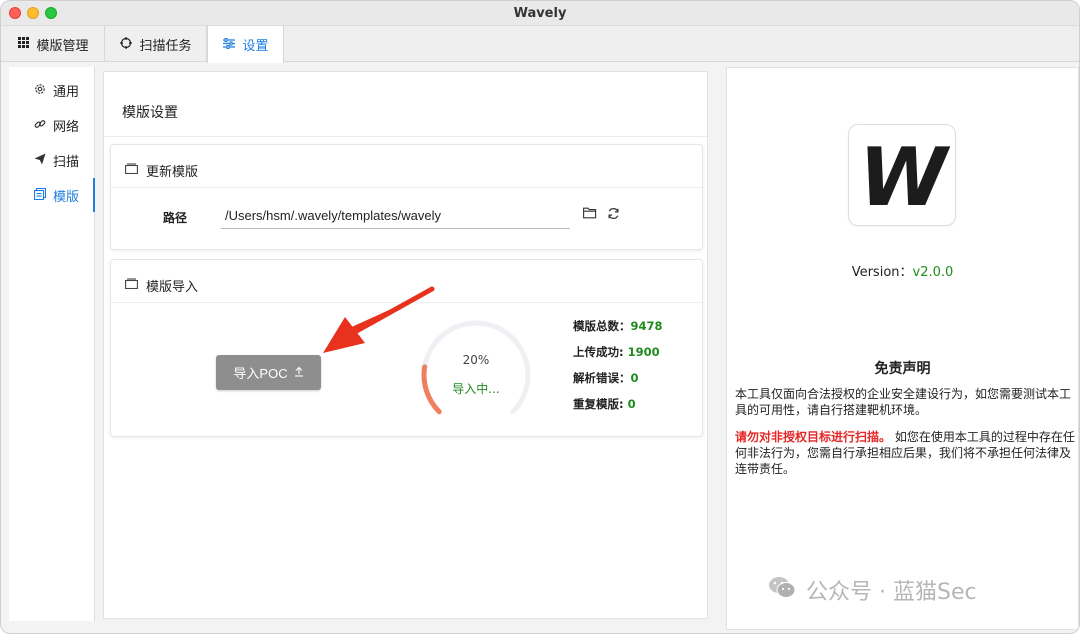 The height and width of the screenshot is (634, 1080). Describe the element at coordinates (902, 369) in the screenshot. I see `disclaimer-title: 免责声明` at that location.